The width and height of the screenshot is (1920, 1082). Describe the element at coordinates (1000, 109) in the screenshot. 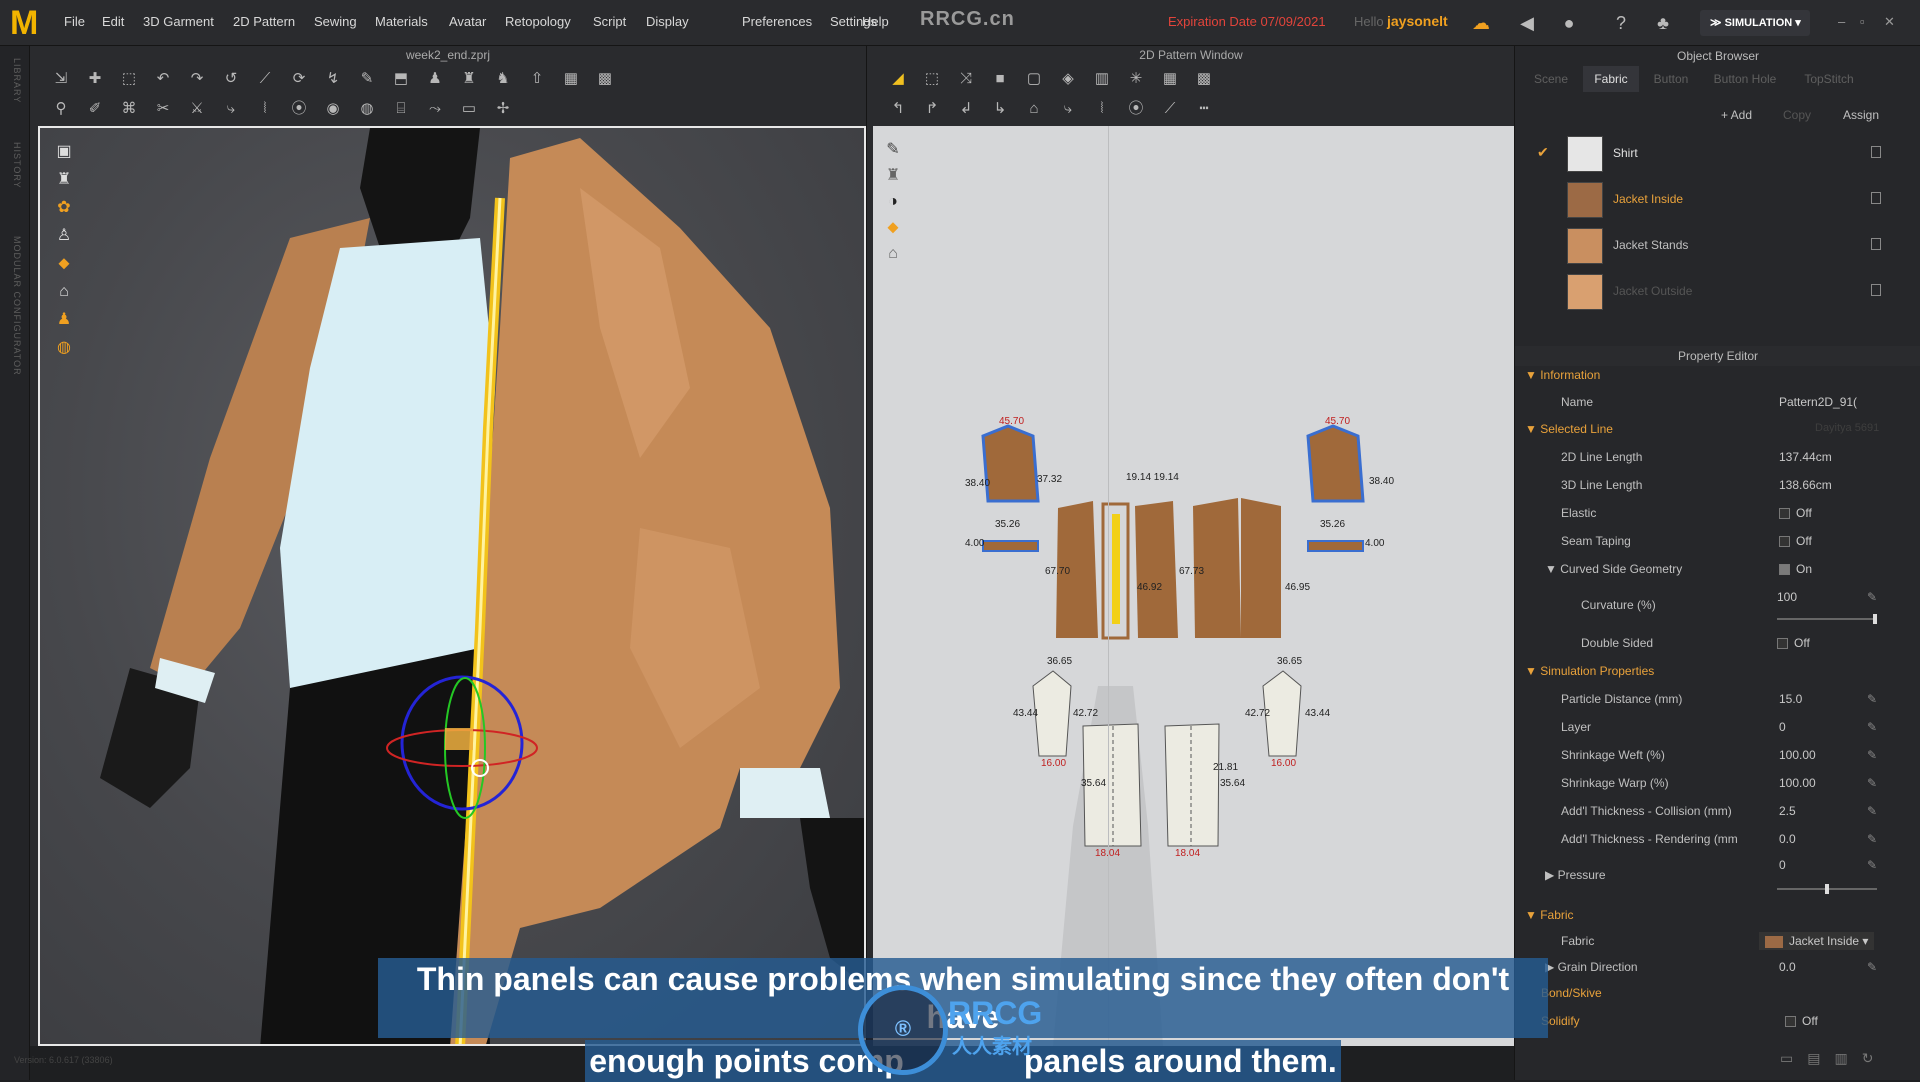

I see `check-sew-icon: ↳` at that location.